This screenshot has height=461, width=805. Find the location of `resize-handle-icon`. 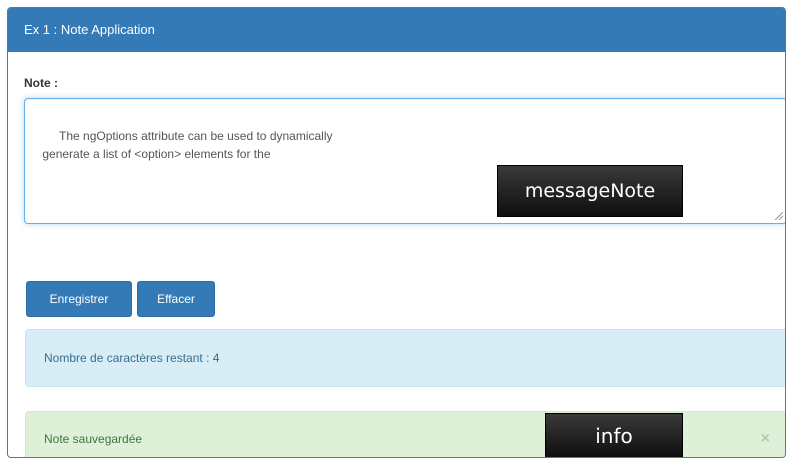

resize-handle-icon is located at coordinates (779, 216).